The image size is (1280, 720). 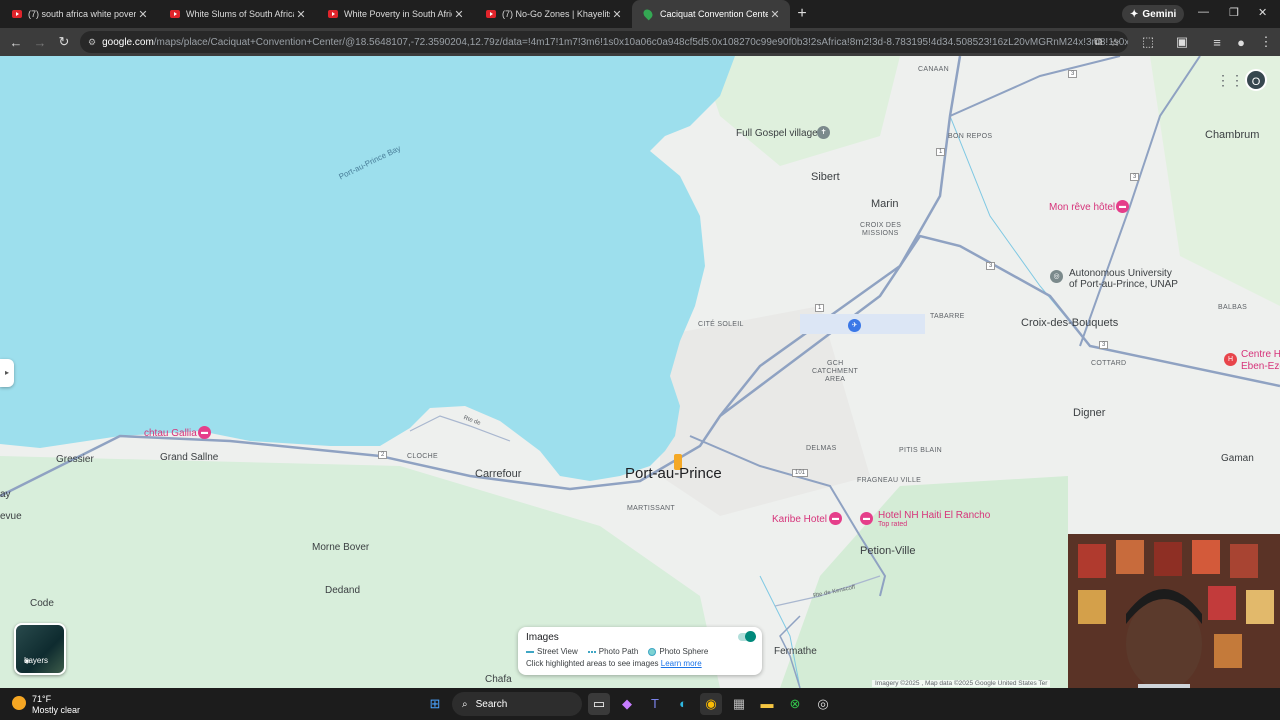 What do you see at coordinates (189, 457) in the screenshot?
I see `place-label: Grand Sallne` at bounding box center [189, 457].